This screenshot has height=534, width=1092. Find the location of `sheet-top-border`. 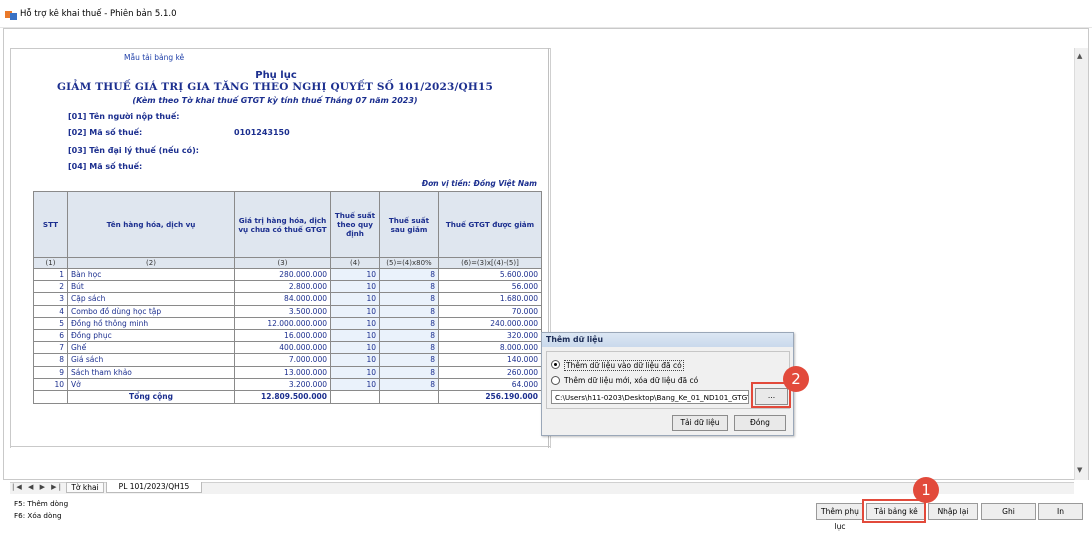

sheet-top-border is located at coordinates (280, 48).